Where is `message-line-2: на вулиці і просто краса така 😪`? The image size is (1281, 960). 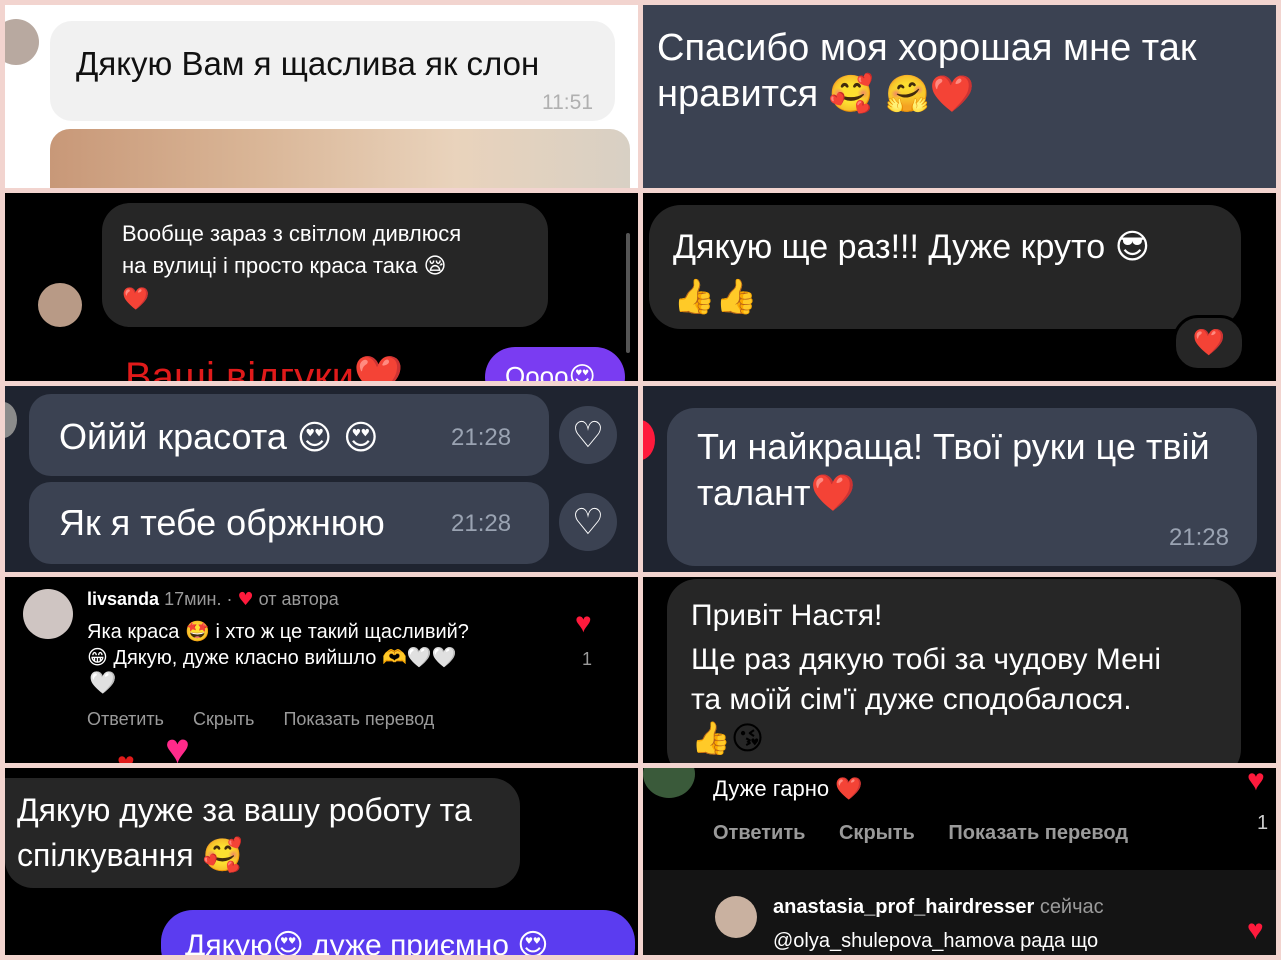
message-line-2: на вулиці і просто краса така 😪 is located at coordinates (284, 266).